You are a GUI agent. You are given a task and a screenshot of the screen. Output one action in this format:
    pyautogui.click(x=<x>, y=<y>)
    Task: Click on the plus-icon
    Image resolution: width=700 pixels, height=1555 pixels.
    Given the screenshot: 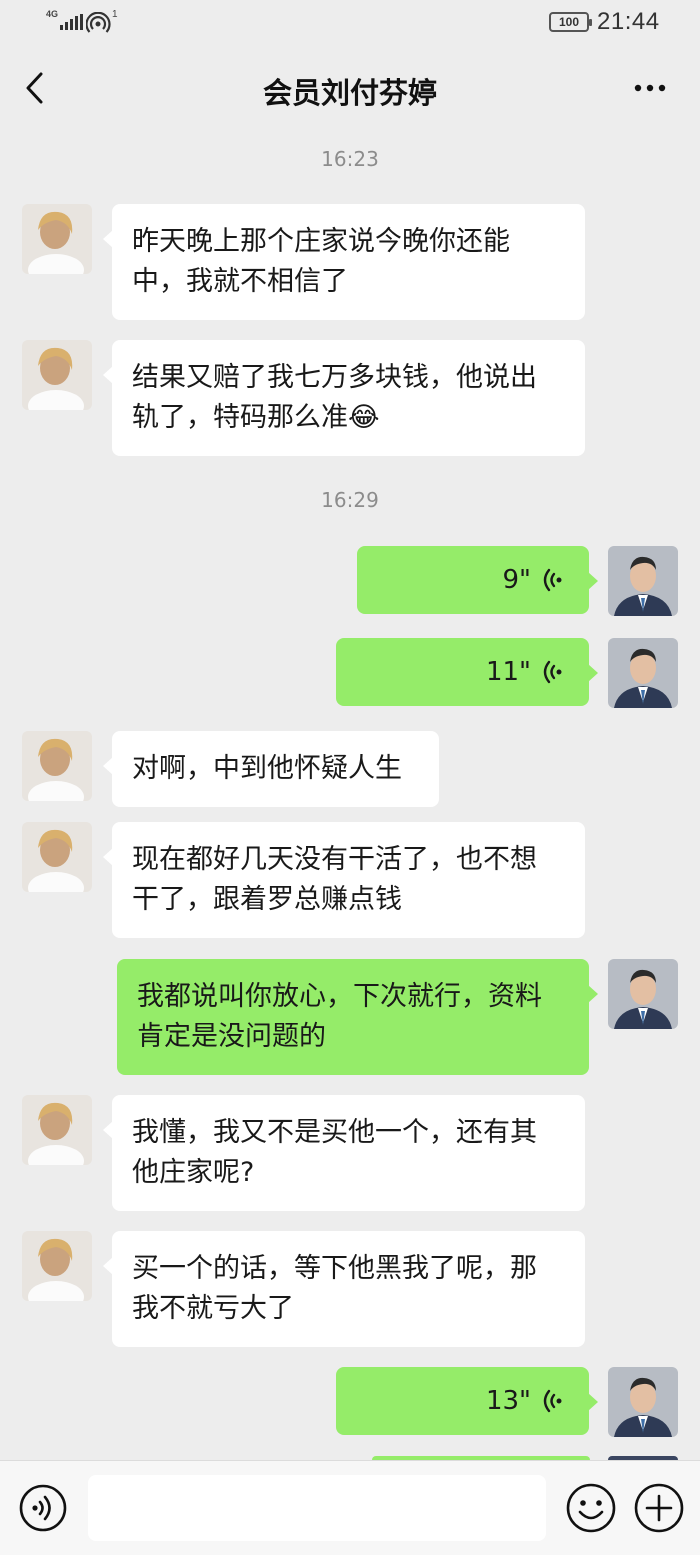 What is the action you would take?
    pyautogui.click(x=659, y=1508)
    